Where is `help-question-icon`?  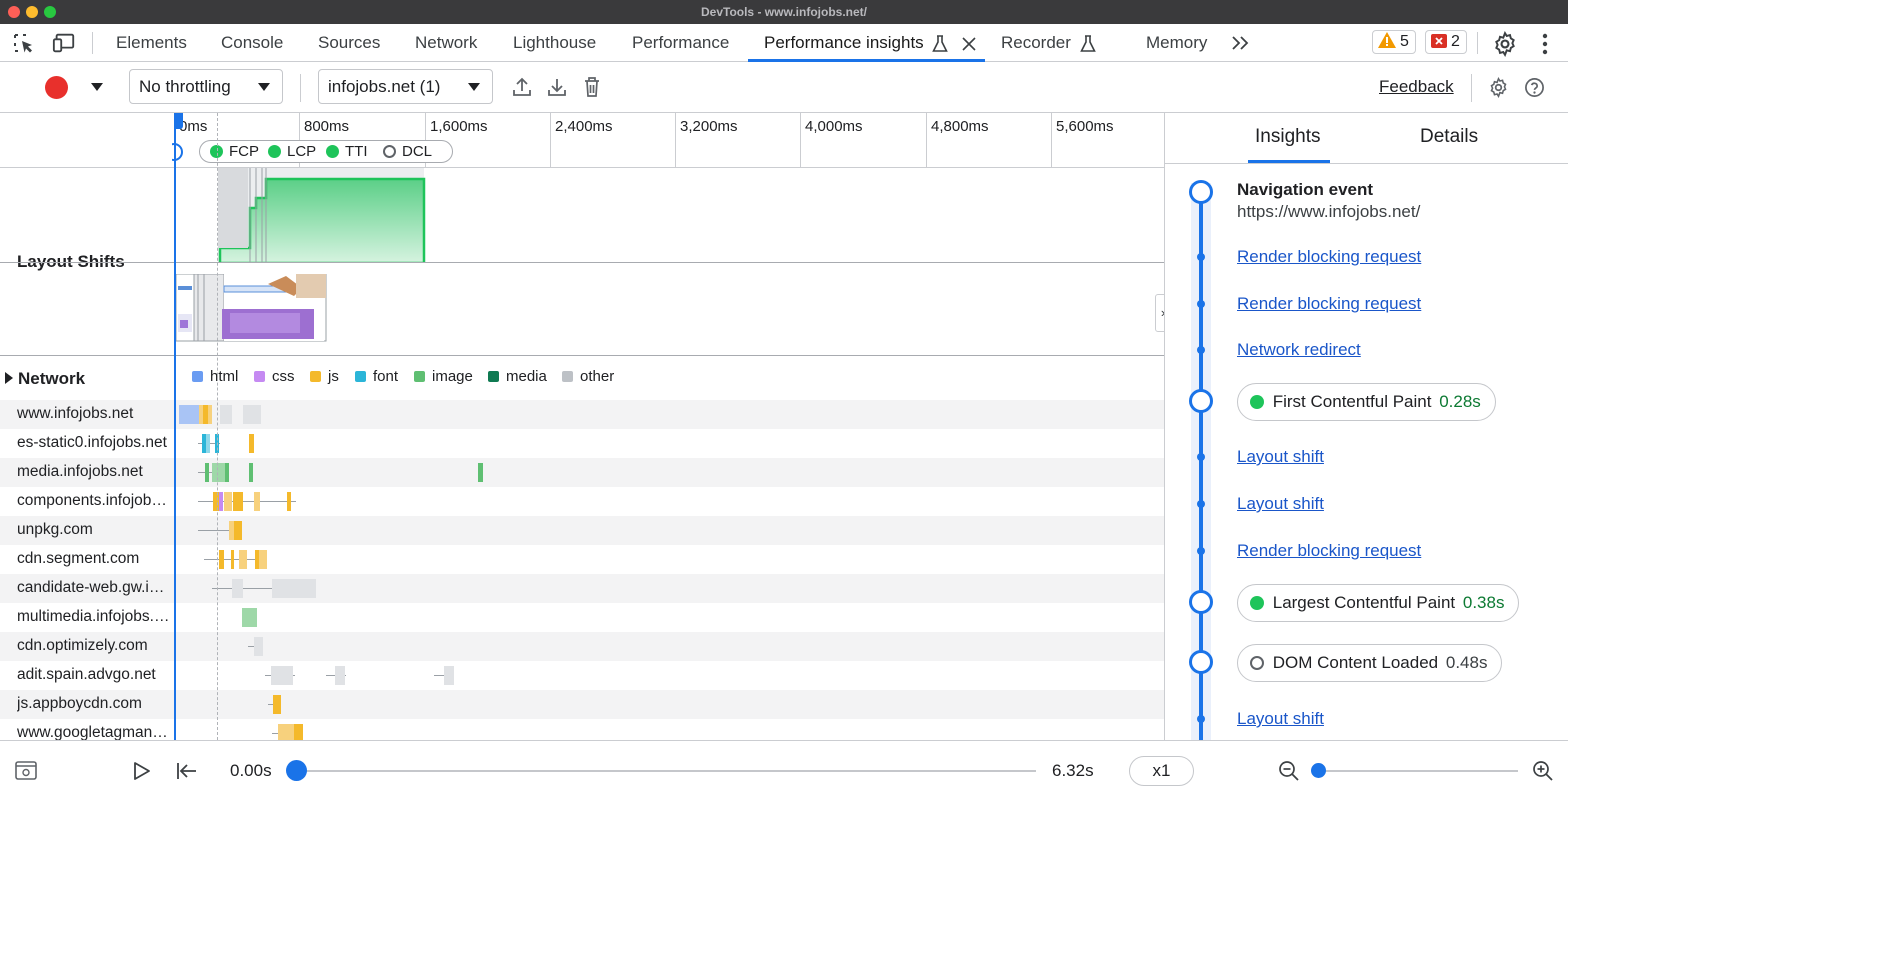
help-question-icon is located at coordinates (1534, 87).